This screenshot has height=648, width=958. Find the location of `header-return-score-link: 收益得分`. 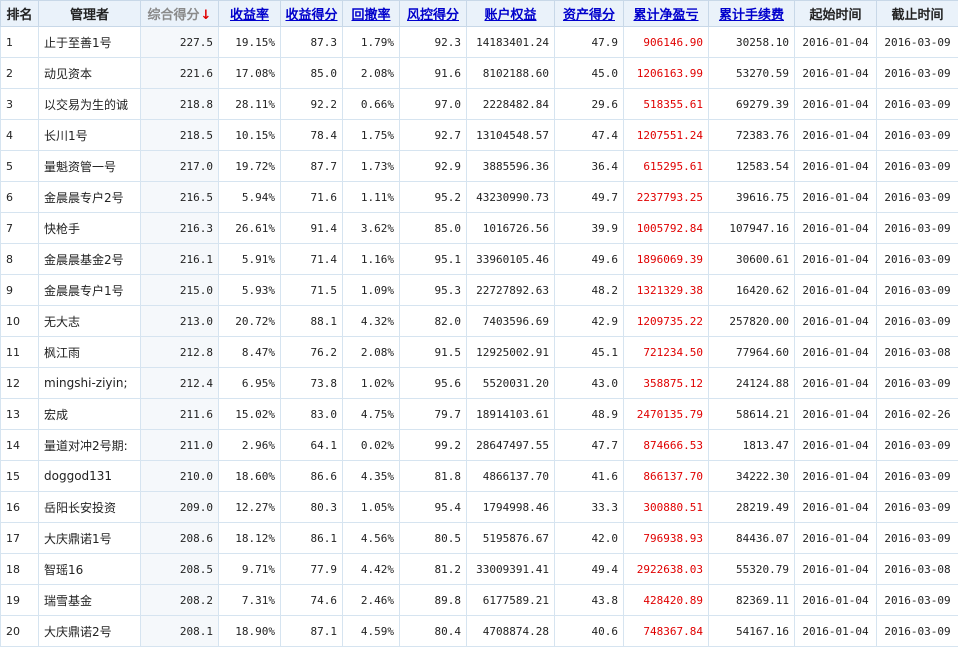

header-return-score-link: 收益得分 is located at coordinates (311, 13).